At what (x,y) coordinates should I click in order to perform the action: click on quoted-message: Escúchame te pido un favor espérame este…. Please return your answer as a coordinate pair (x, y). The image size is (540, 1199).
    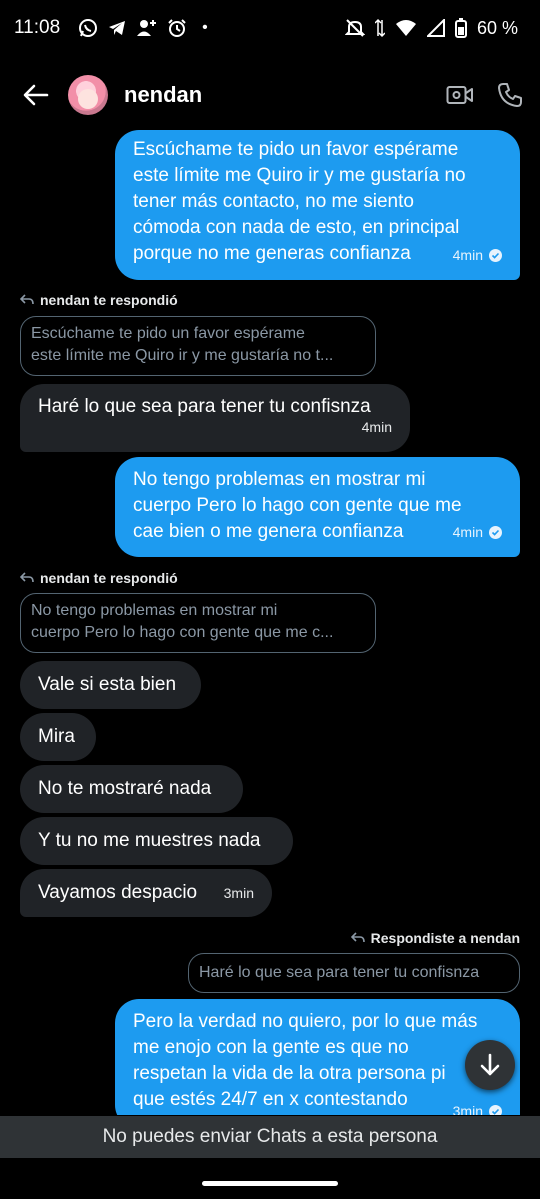
    Looking at the image, I should click on (198, 346).